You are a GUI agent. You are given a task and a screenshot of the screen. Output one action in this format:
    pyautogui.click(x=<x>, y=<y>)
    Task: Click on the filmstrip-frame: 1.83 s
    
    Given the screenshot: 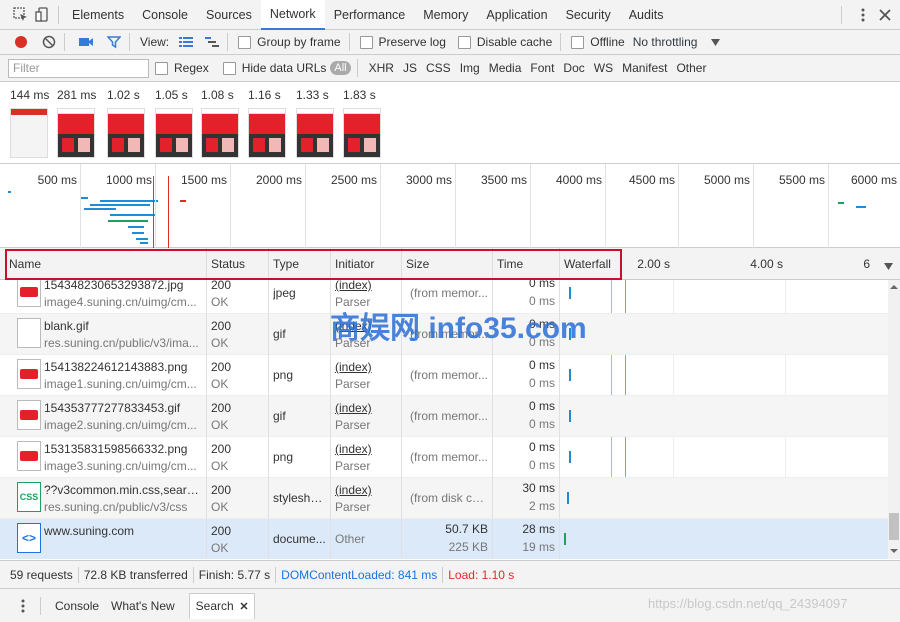 What is the action you would take?
    pyautogui.click(x=362, y=123)
    